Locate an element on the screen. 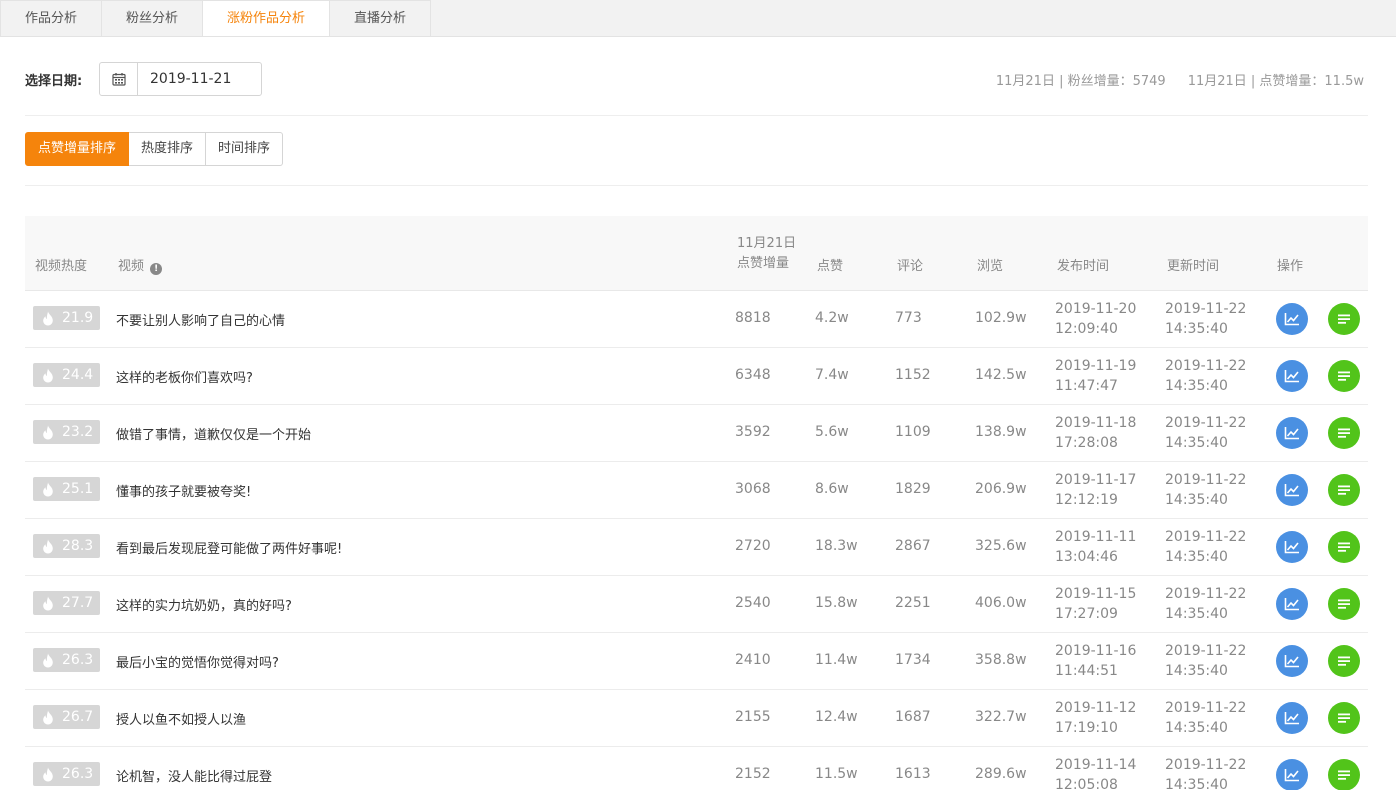  sort-button-group: 点赞增量排序 热度排序 时间排序 is located at coordinates (154, 149).